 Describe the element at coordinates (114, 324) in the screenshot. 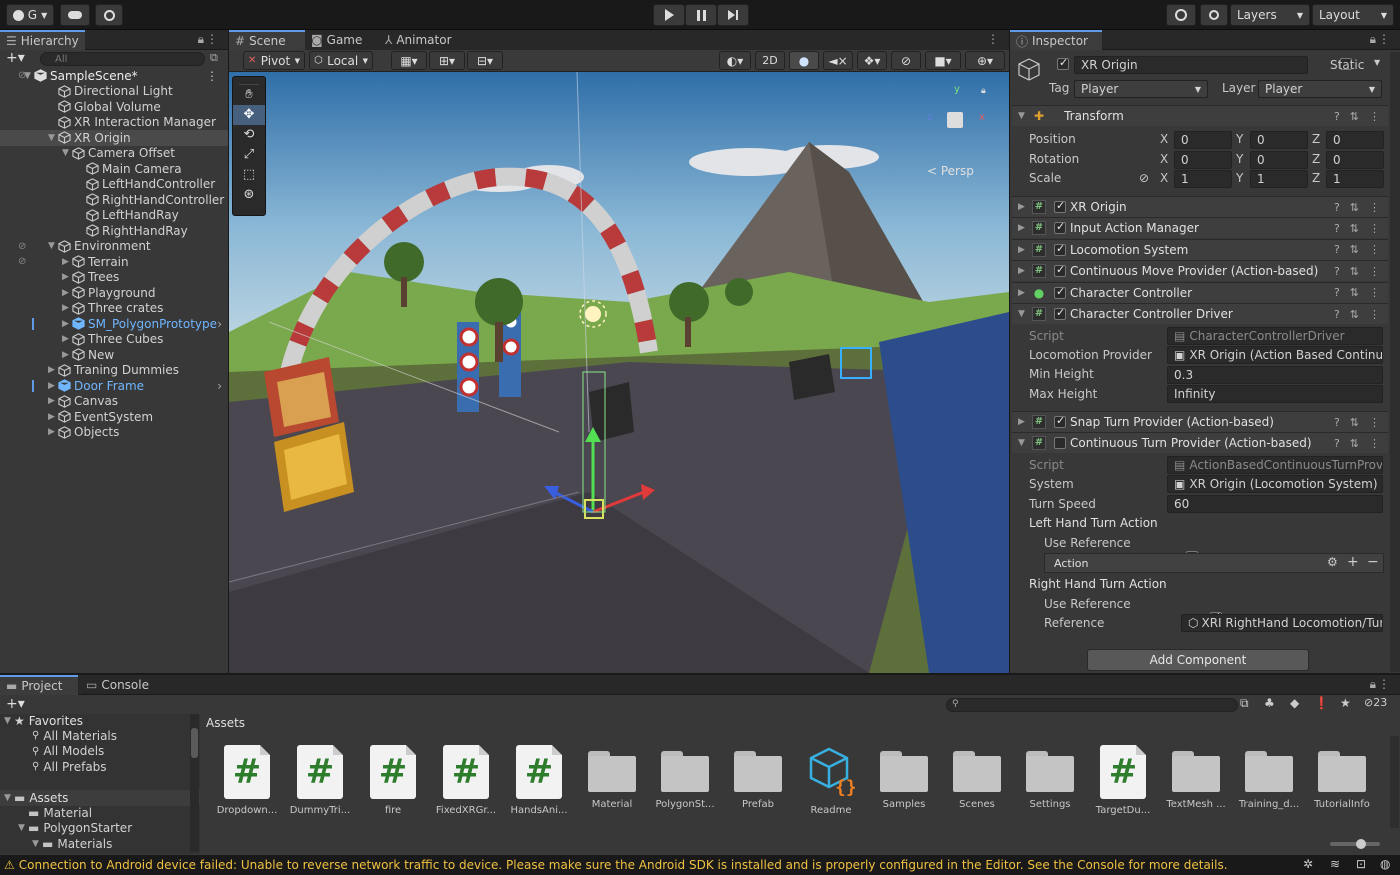

I see `hierarchy-item: ▶ SM_PolygonPrototype ›` at that location.